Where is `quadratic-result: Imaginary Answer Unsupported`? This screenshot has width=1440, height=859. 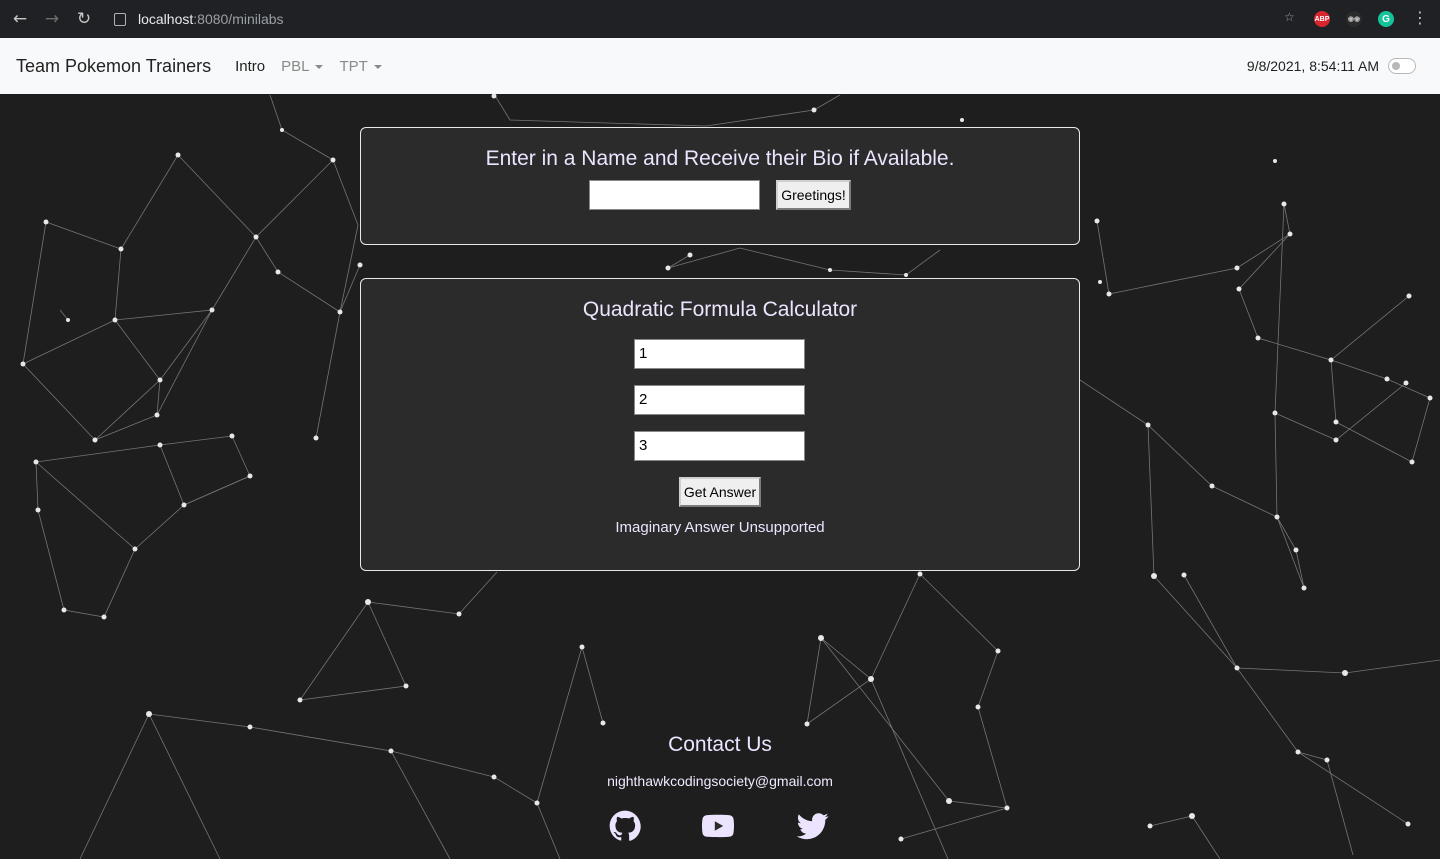 quadratic-result: Imaginary Answer Unsupported is located at coordinates (720, 527).